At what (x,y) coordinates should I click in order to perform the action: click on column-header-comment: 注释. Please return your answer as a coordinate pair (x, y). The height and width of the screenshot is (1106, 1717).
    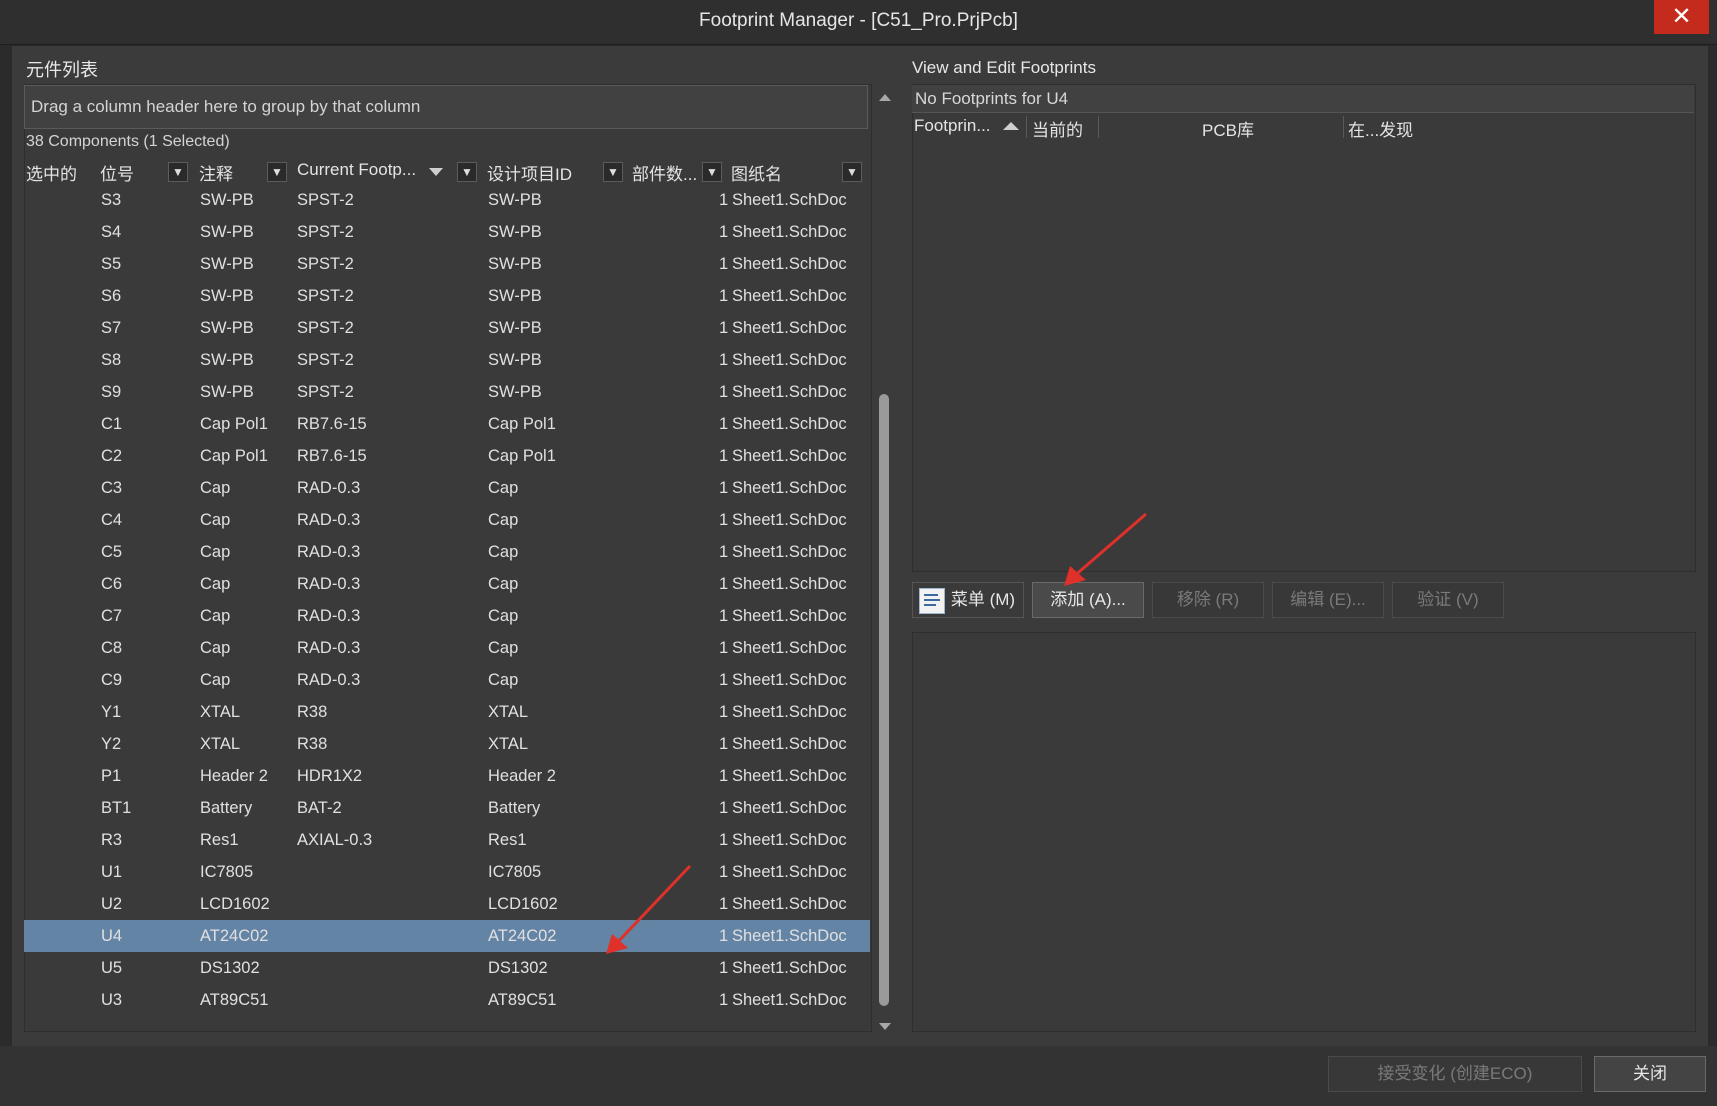
    Looking at the image, I should click on (216, 173).